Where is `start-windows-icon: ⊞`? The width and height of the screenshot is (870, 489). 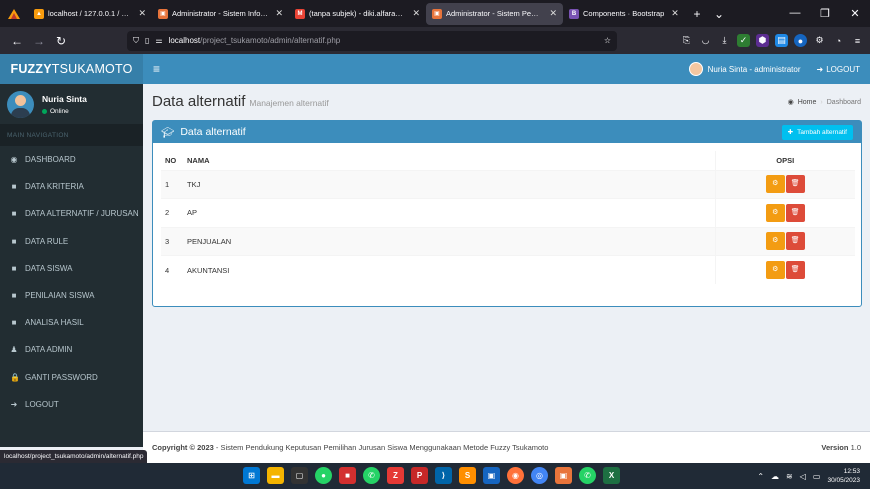
start-windows-icon: ⊞ is located at coordinates (251, 475).